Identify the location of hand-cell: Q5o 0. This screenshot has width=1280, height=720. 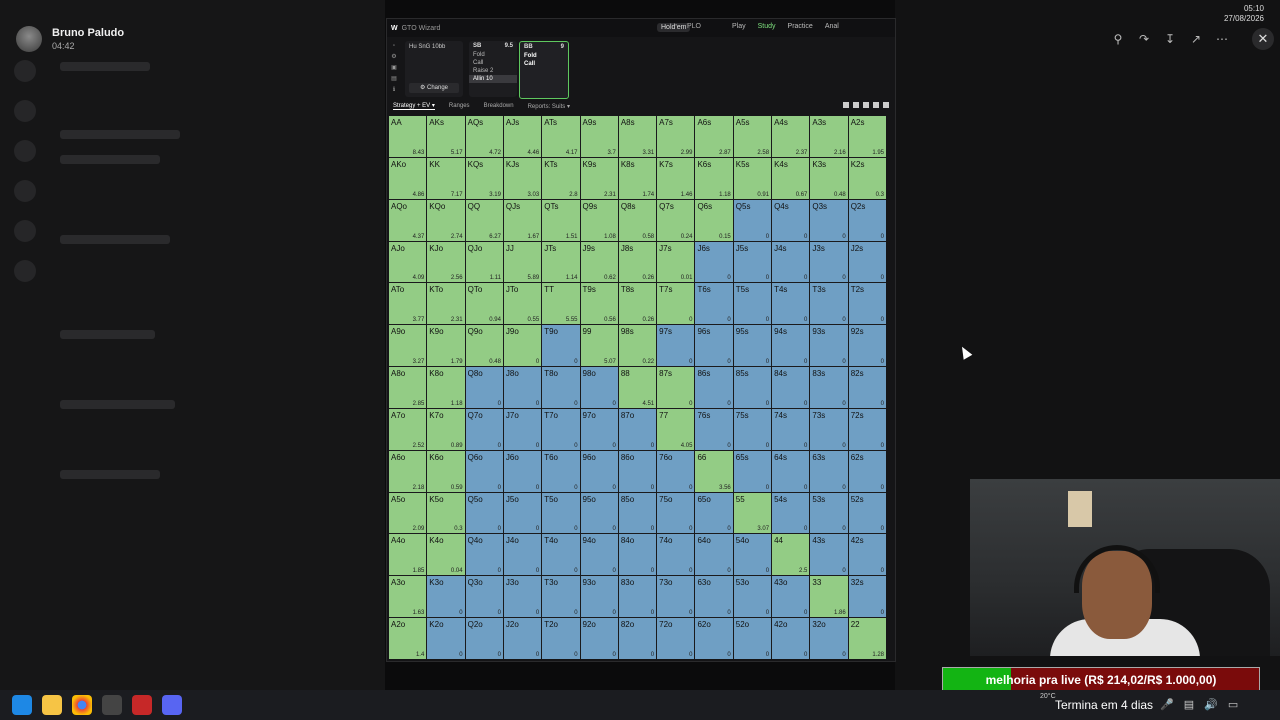
(484, 513).